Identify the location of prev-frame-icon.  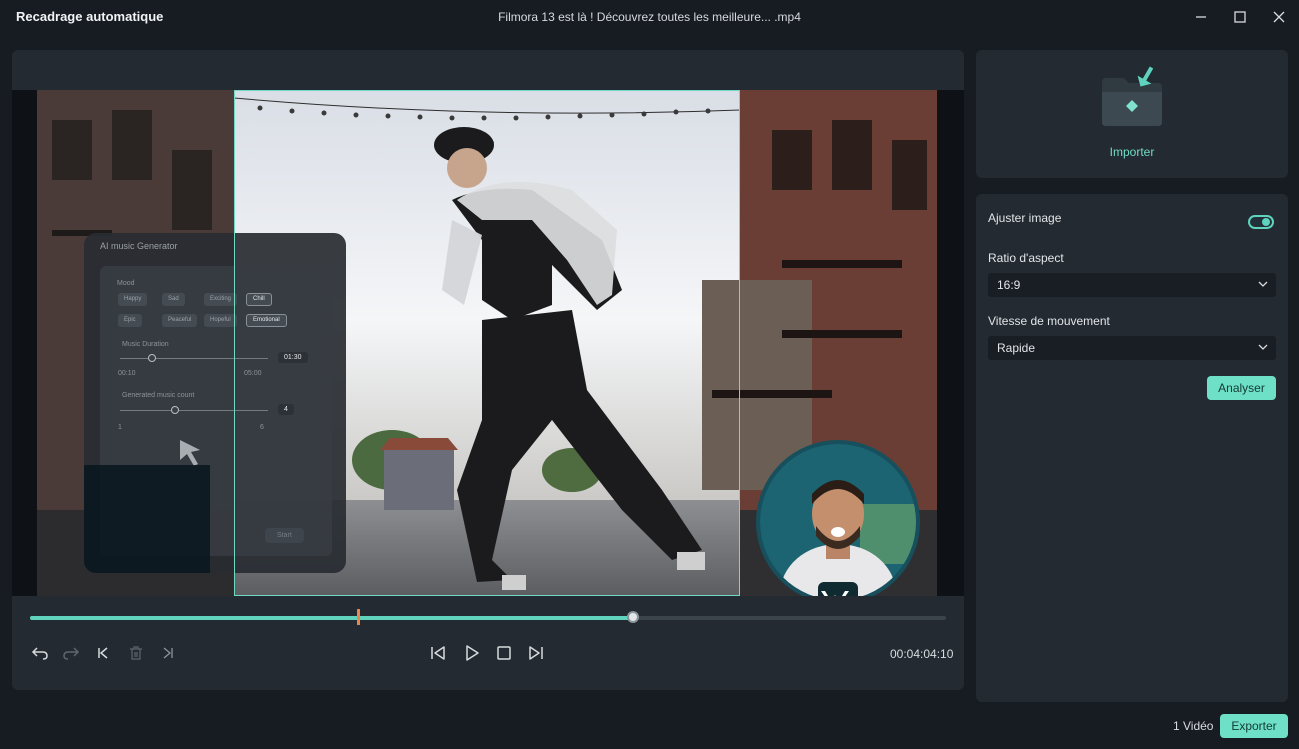
(438, 653).